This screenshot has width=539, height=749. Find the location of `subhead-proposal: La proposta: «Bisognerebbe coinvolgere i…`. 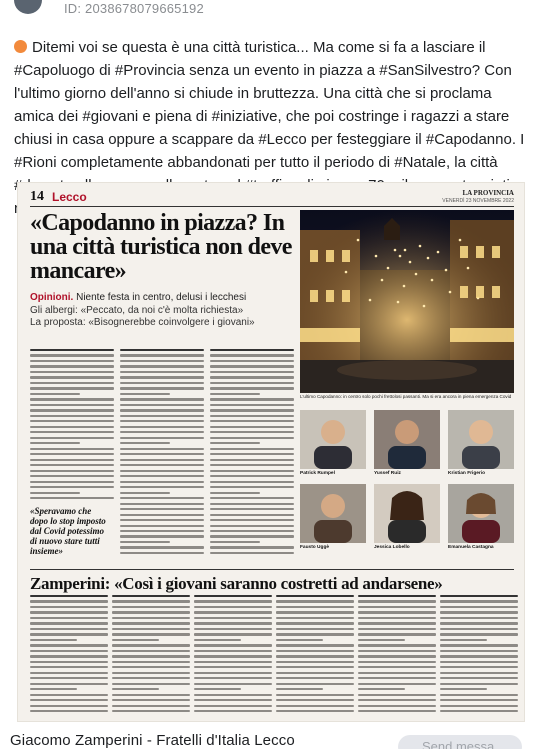

subhead-proposal: La proposta: «Bisognerebbe coinvolgere i… is located at coordinates (142, 322).